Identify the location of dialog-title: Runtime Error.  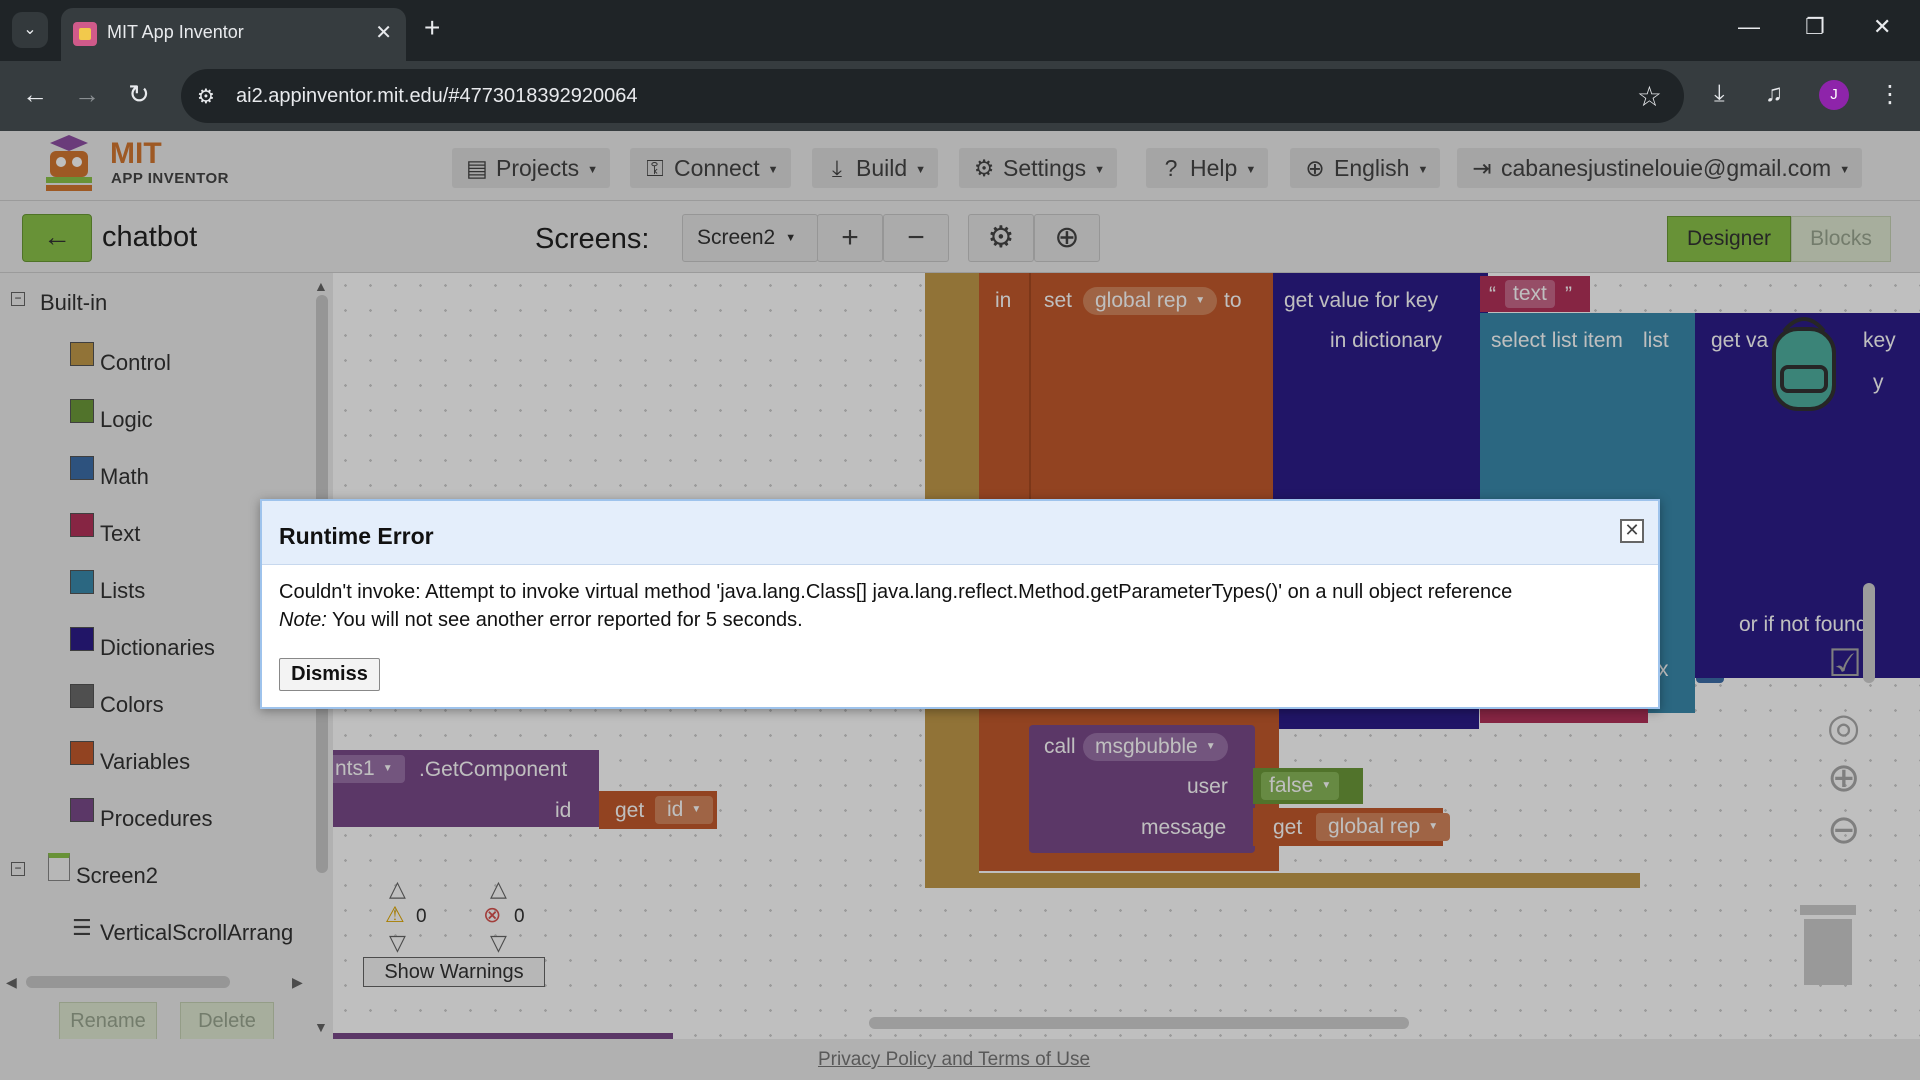
(356, 536).